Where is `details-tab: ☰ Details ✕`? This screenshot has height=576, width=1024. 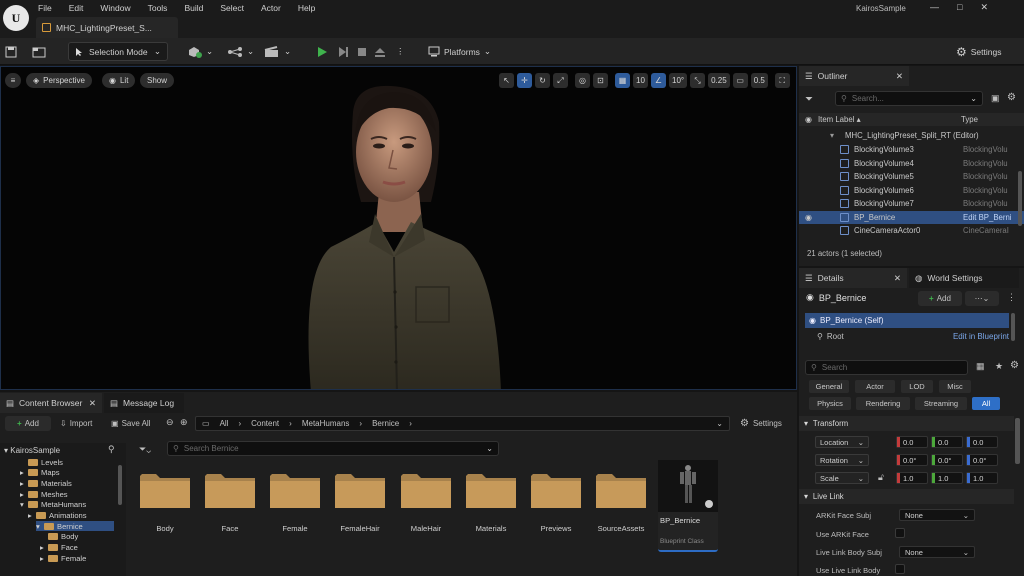
details-tab: ☰ Details ✕ is located at coordinates (853, 278).